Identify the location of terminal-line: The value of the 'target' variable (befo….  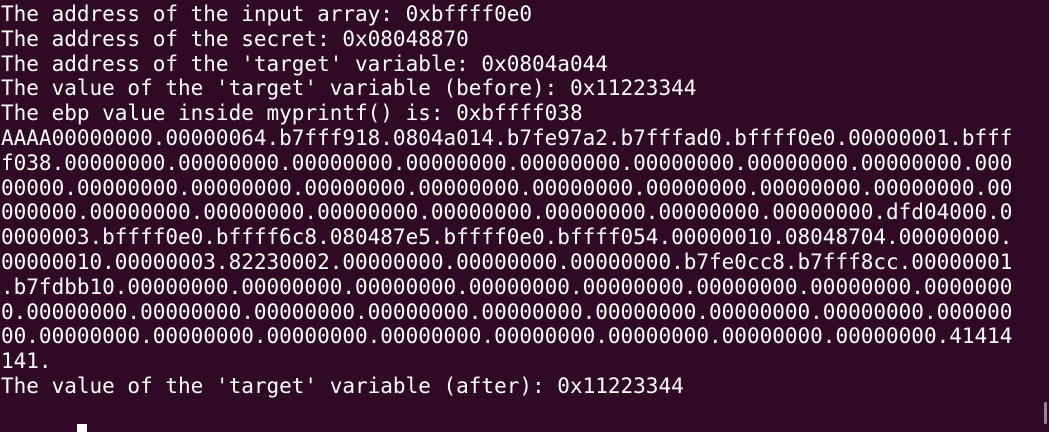
(349, 88).